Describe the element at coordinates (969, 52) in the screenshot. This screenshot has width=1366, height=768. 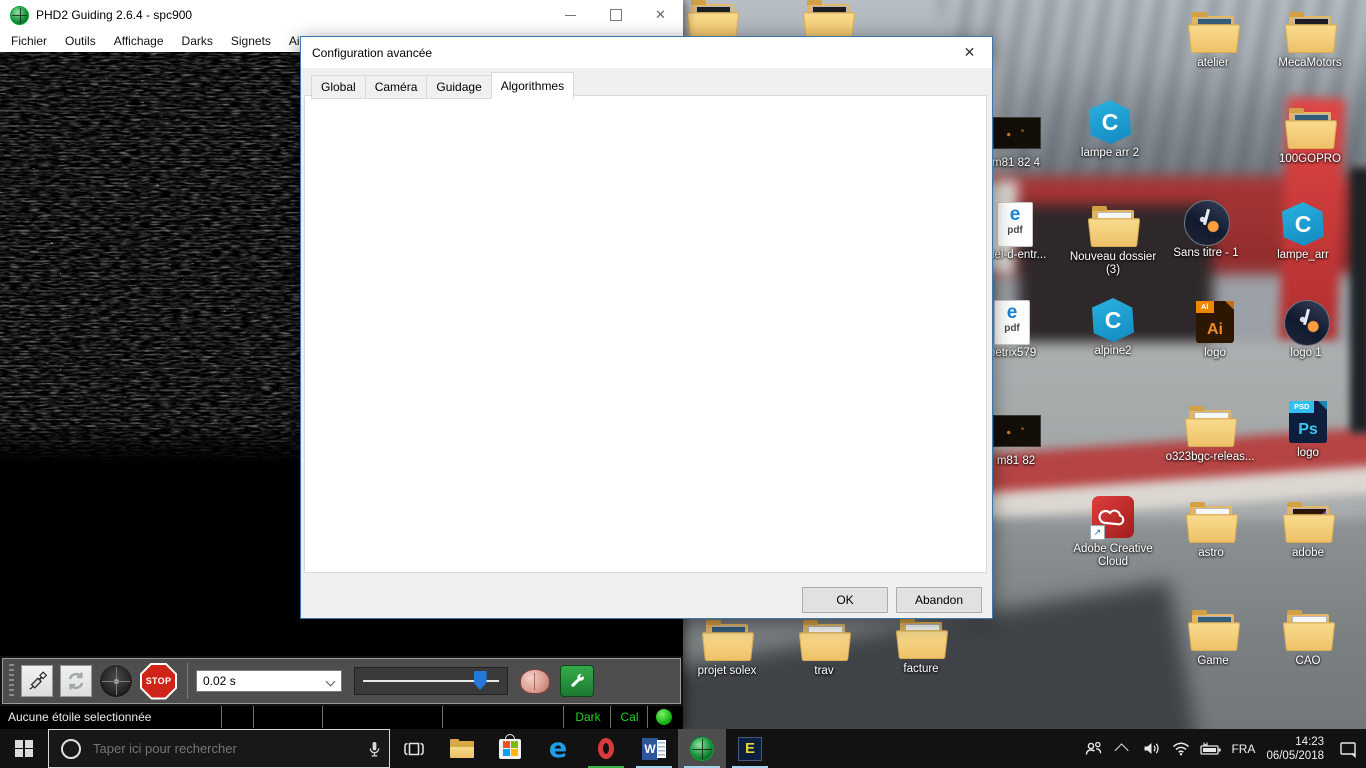
I see `dialog-close-button: ✕` at that location.